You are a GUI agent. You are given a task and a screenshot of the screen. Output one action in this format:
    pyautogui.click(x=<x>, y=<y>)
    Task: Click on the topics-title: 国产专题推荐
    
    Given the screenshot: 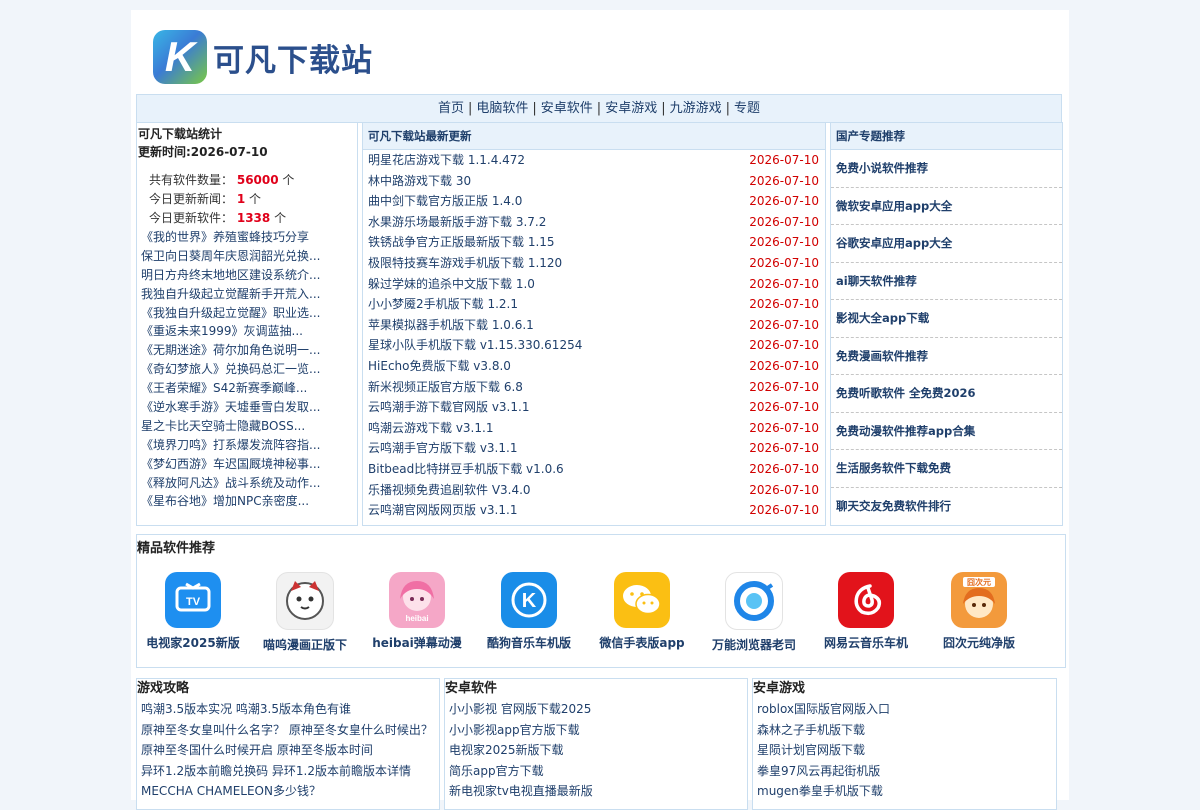 What is the action you would take?
    pyautogui.click(x=946, y=136)
    